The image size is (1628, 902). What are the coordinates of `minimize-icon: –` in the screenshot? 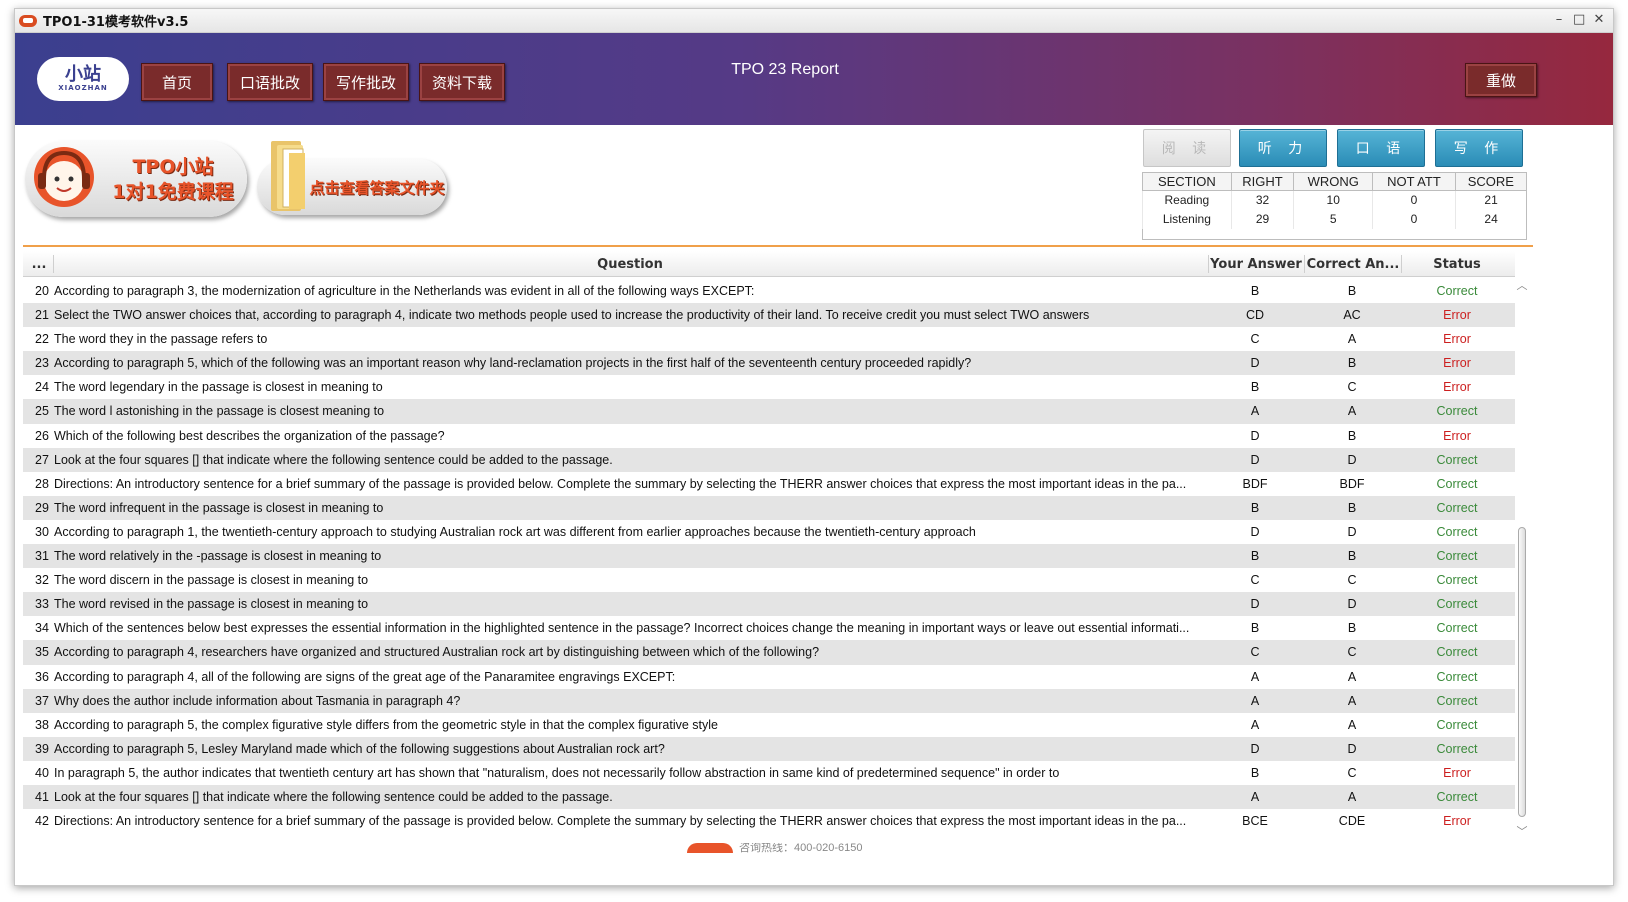 It's located at (1559, 19).